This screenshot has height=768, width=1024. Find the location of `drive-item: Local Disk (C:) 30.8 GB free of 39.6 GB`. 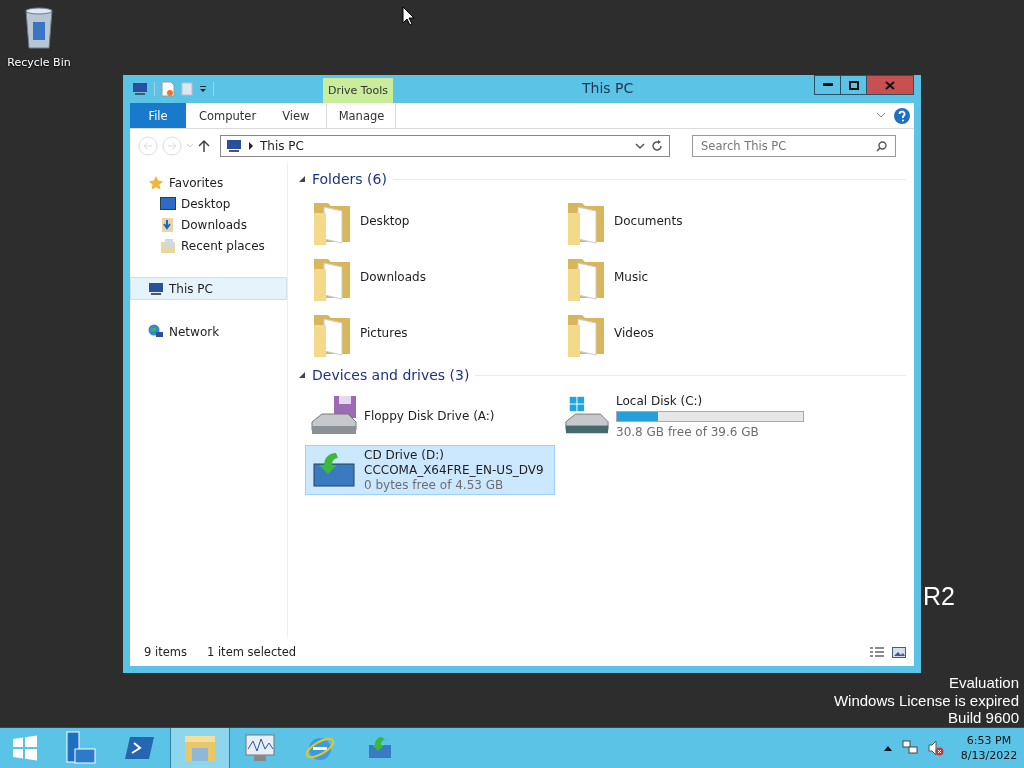

drive-item: Local Disk (C:) 30.8 GB free of 39.6 GB is located at coordinates (684, 416).